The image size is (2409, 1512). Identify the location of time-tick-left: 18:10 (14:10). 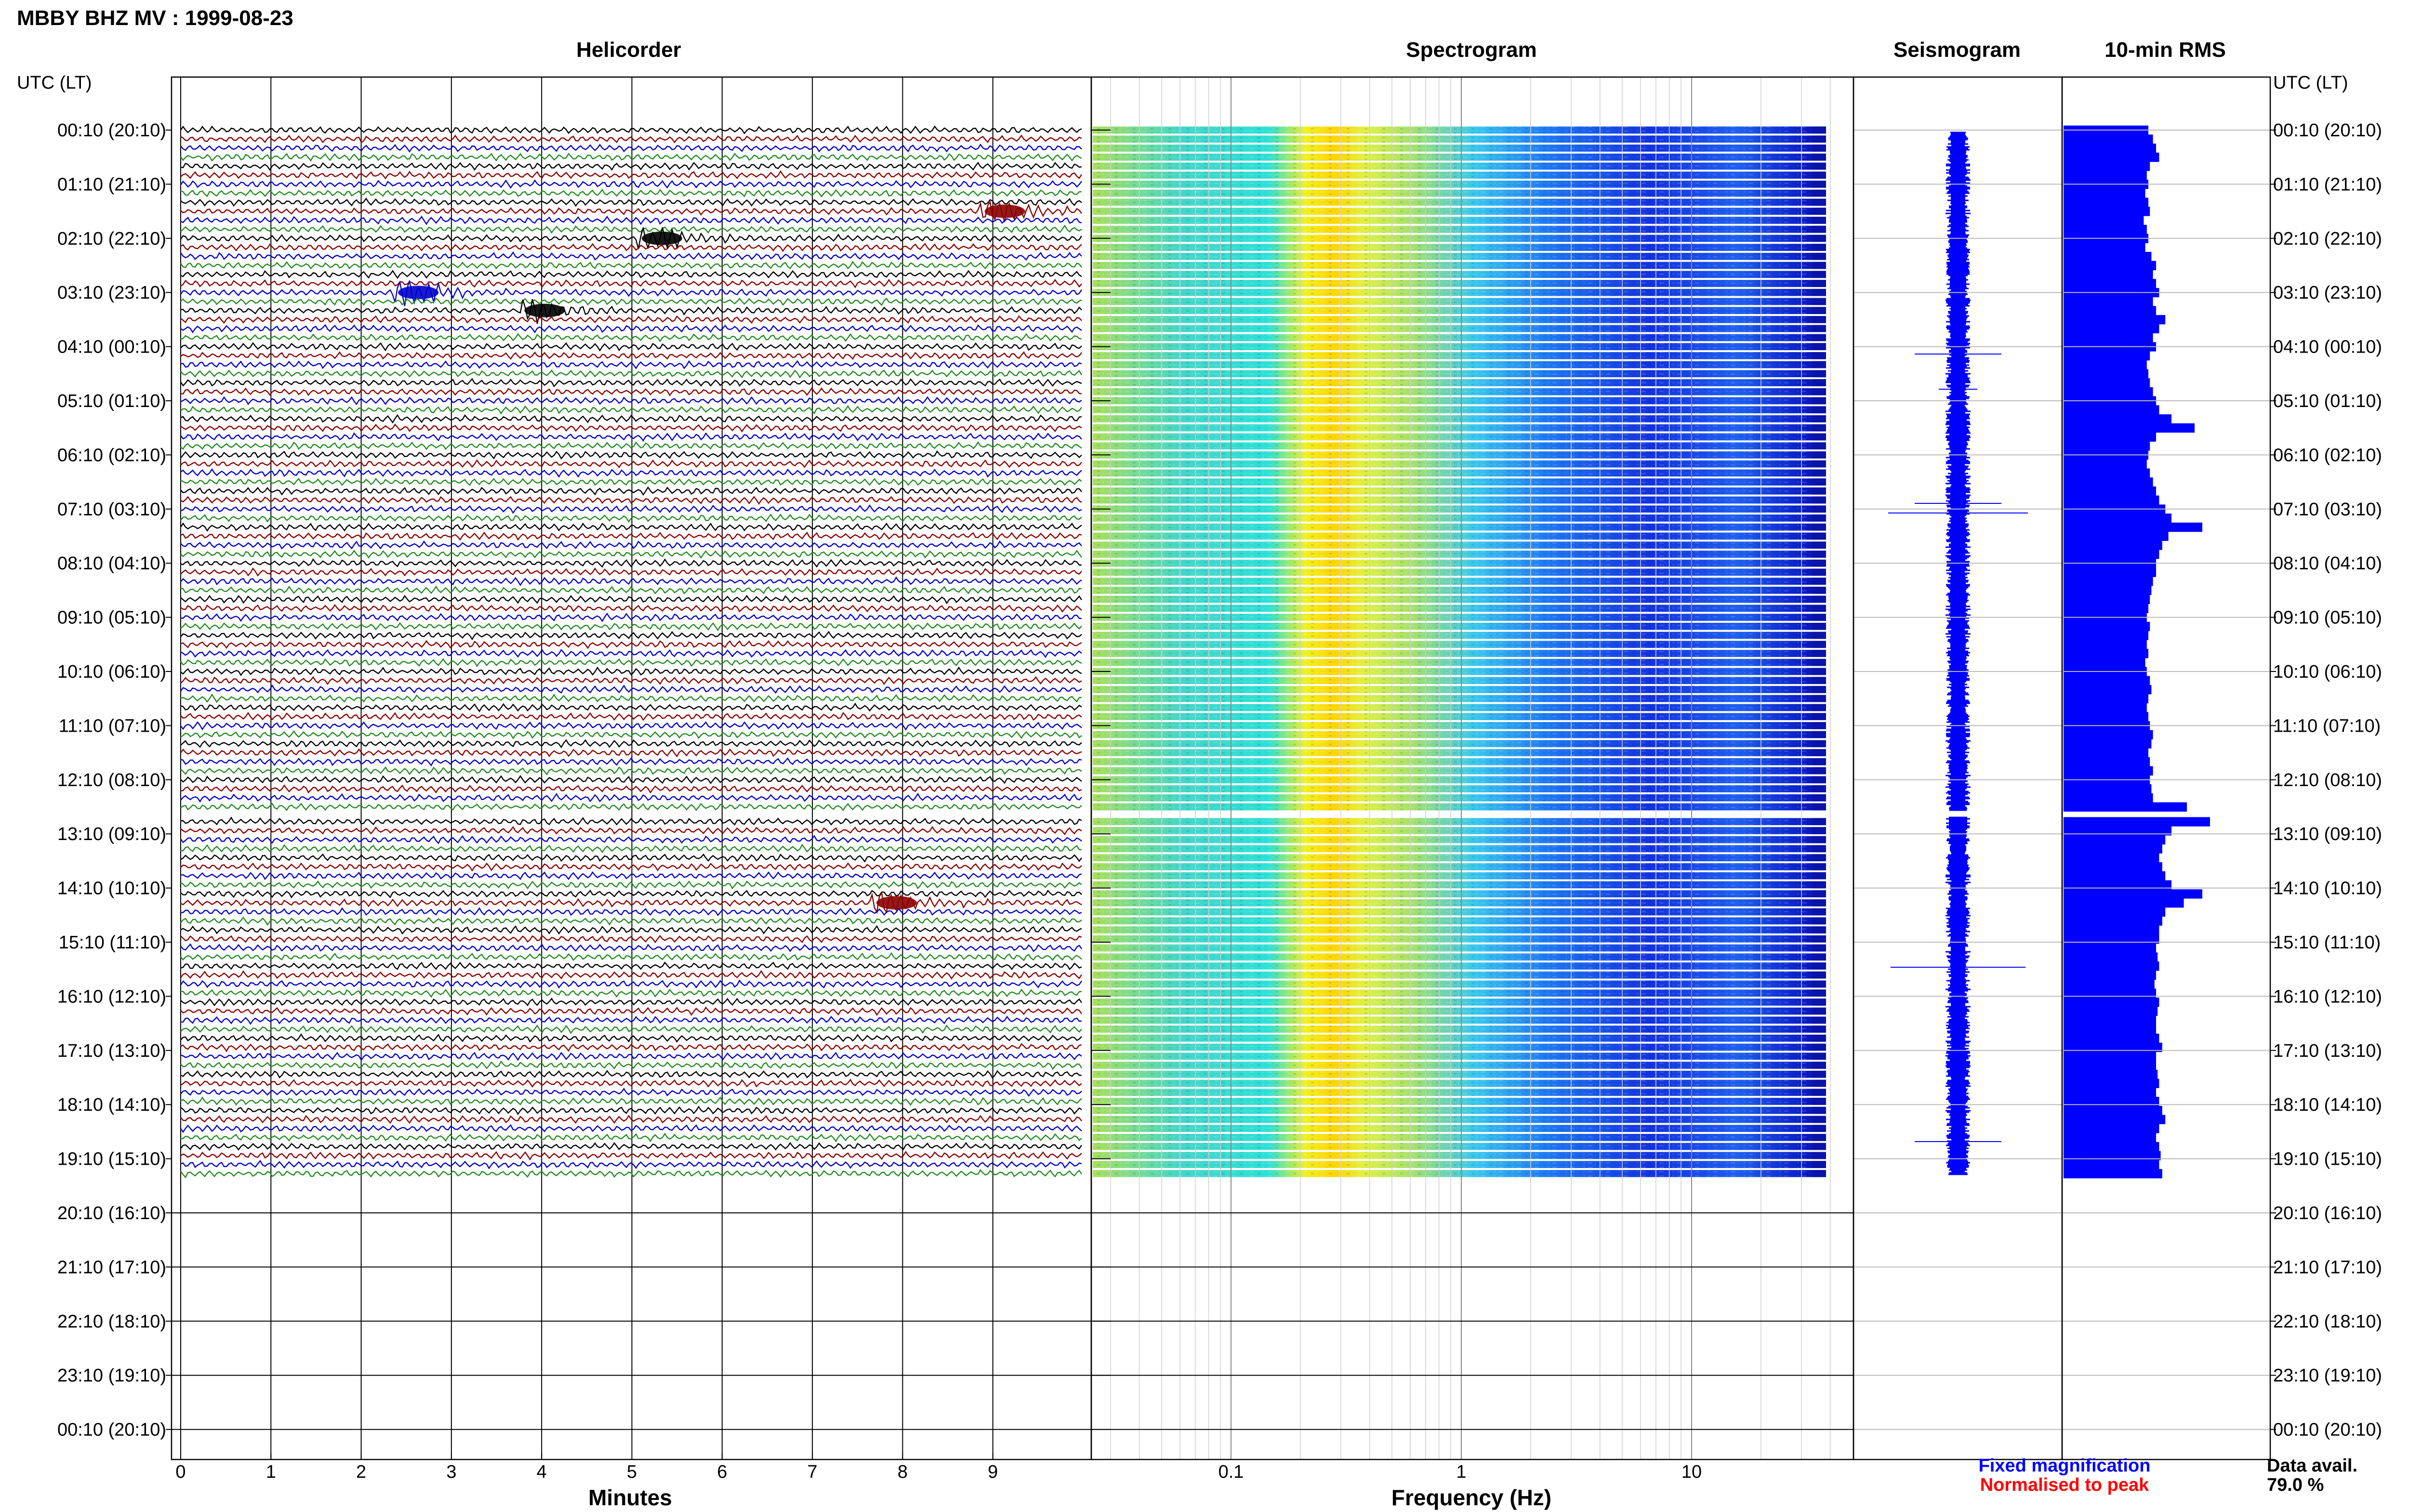
(111, 1105).